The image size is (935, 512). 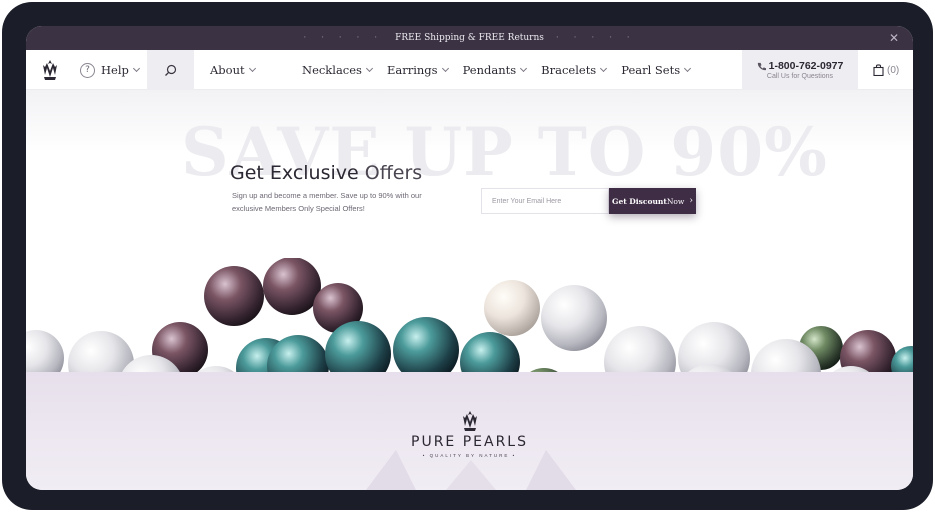 What do you see at coordinates (469, 442) in the screenshot?
I see `brand-name: PURE PEARLS` at bounding box center [469, 442].